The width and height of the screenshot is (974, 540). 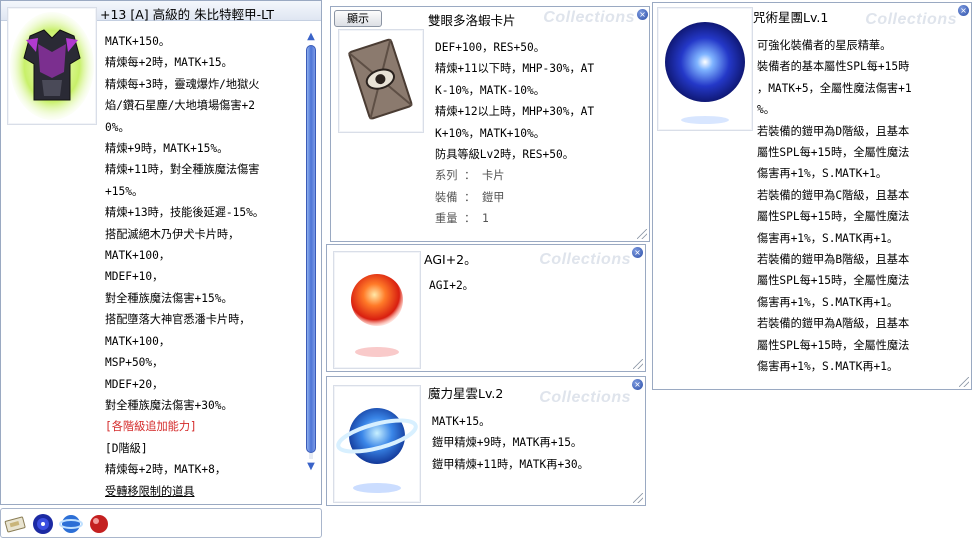 What do you see at coordinates (490, 90) in the screenshot?
I see `description-line: K-10%，MATK-10%。` at bounding box center [490, 90].